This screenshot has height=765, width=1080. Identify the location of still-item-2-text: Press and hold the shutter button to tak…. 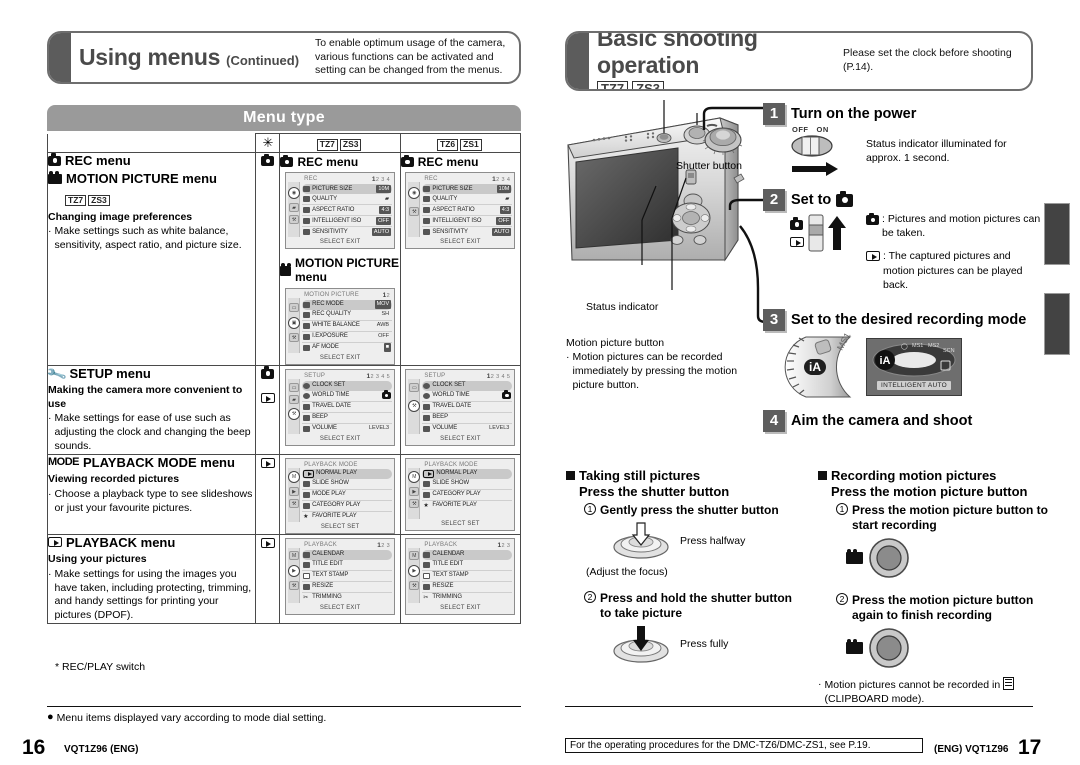
(696, 606).